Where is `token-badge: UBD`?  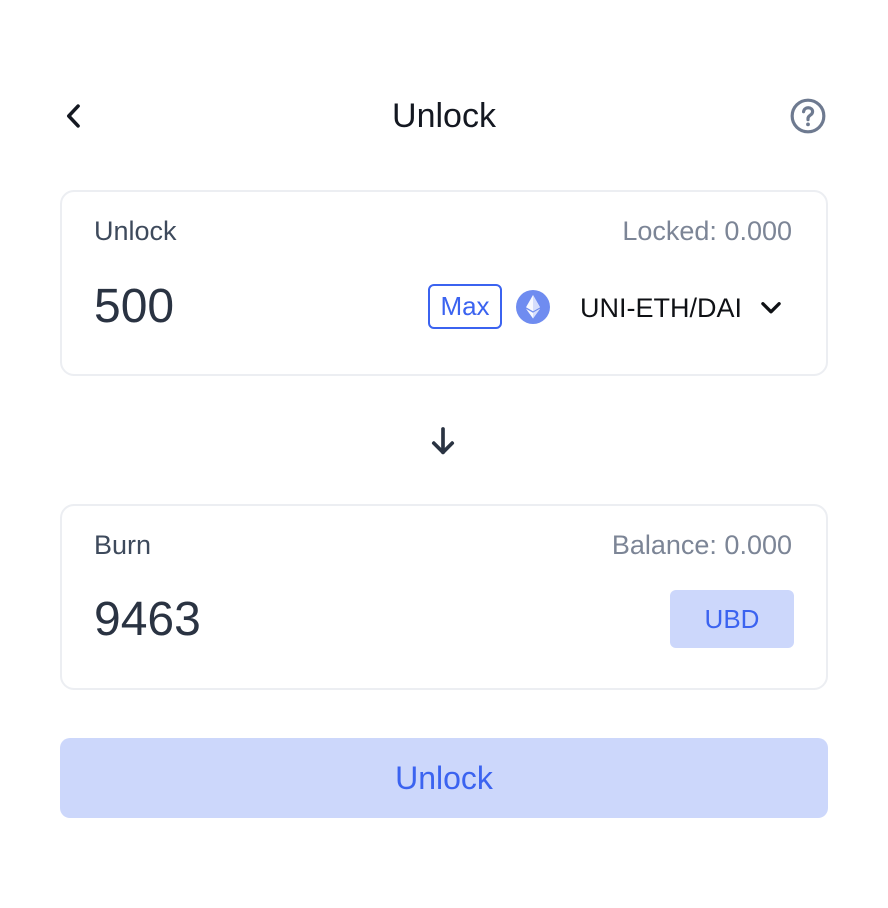
token-badge: UBD is located at coordinates (732, 619).